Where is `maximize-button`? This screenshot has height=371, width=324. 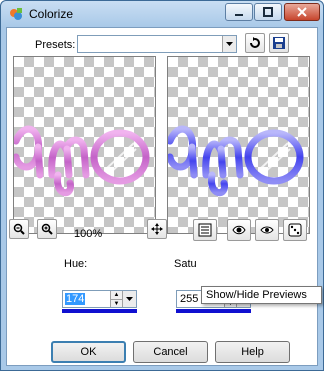
maximize-button is located at coordinates (268, 12).